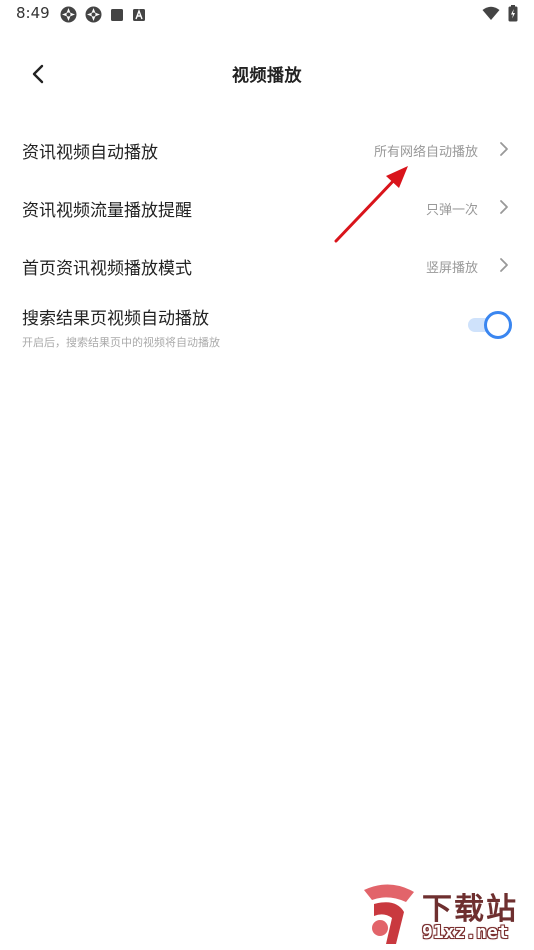  I want to click on setting-label: 搜索结果页视频自动播放, so click(115, 319).